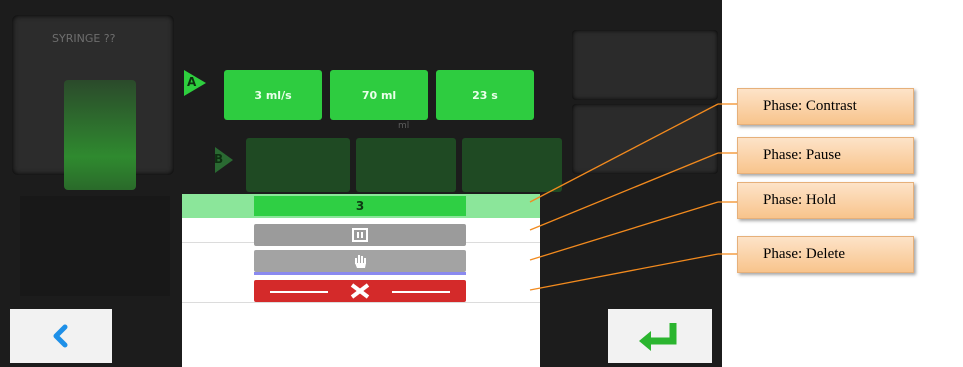 The width and height of the screenshot is (963, 367). What do you see at coordinates (219, 159) in the screenshot?
I see `row-b-label: B` at bounding box center [219, 159].